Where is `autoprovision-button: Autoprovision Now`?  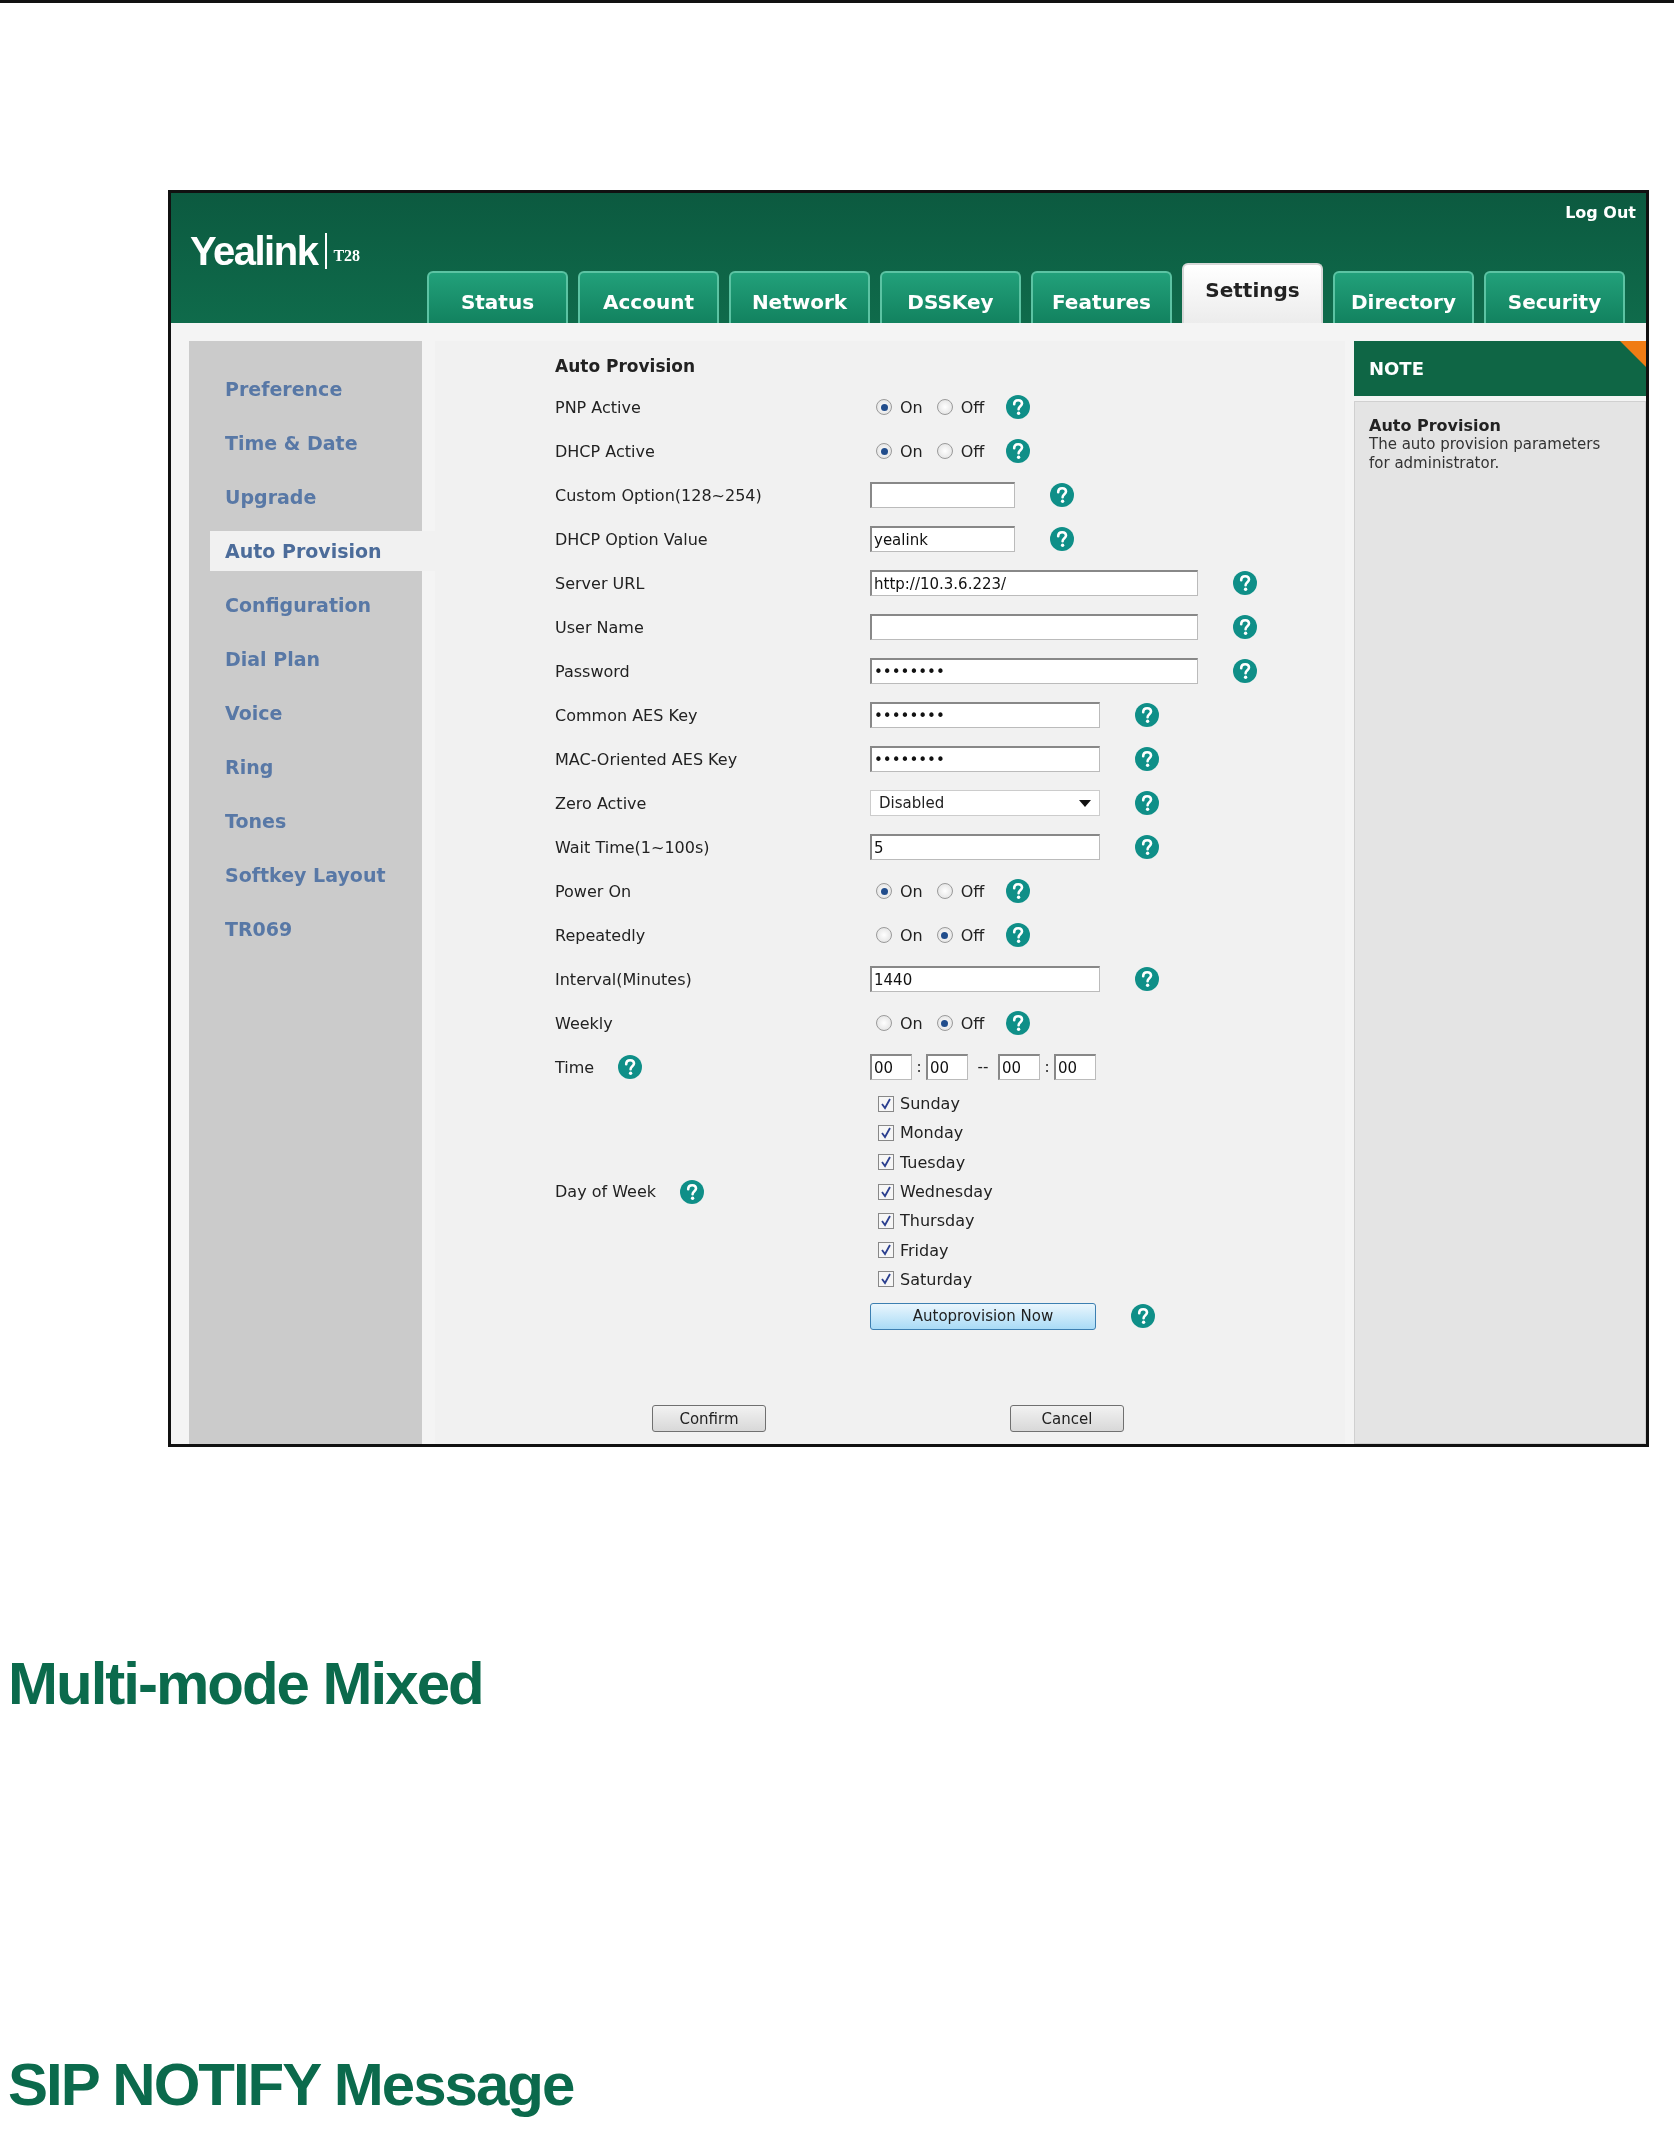 autoprovision-button: Autoprovision Now is located at coordinates (983, 1316).